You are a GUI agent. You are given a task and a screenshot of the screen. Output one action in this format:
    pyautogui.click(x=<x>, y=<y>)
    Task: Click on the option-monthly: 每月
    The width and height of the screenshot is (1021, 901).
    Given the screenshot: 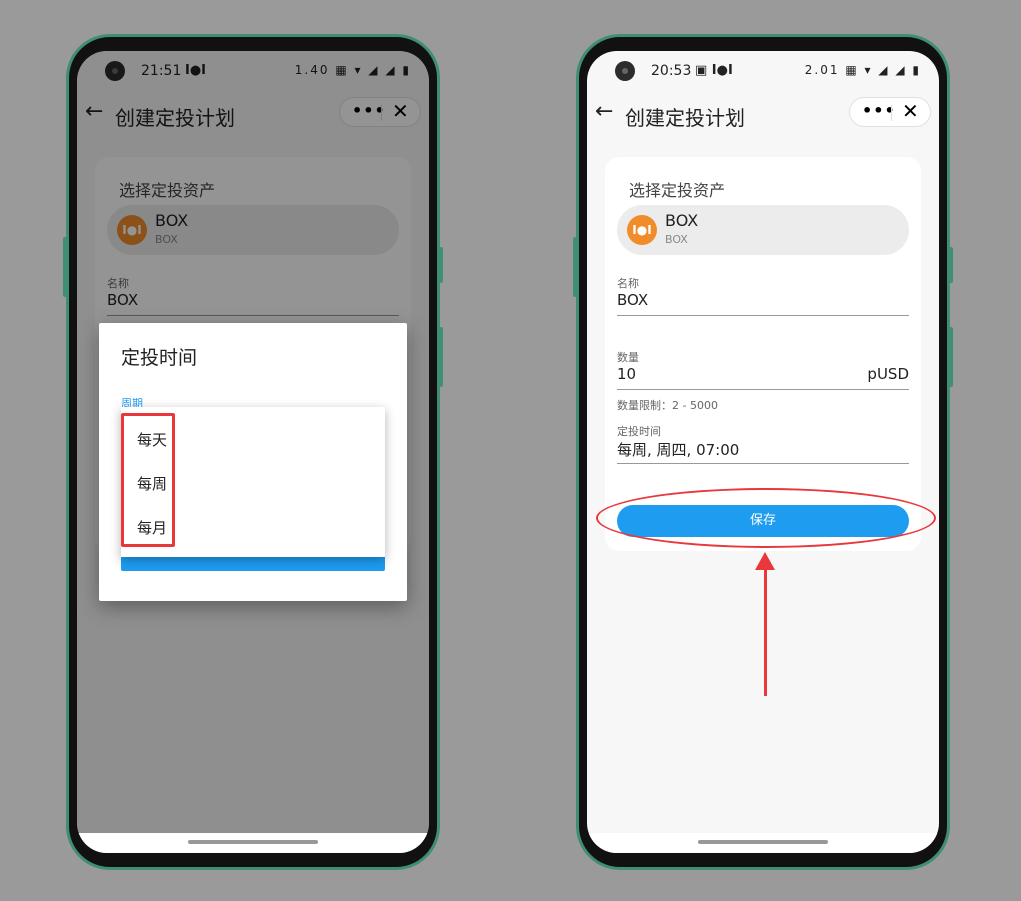 What is the action you would take?
    pyautogui.click(x=152, y=527)
    